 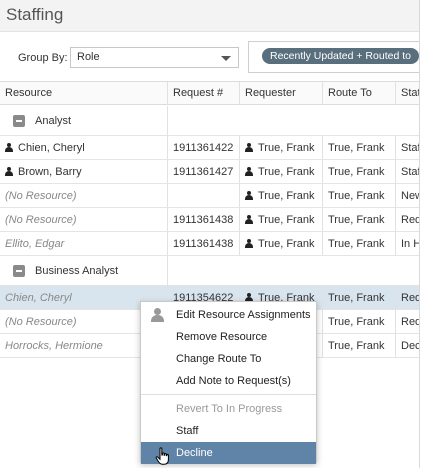 I want to click on group-row-analyst: Analyst, so click(x=209, y=121).